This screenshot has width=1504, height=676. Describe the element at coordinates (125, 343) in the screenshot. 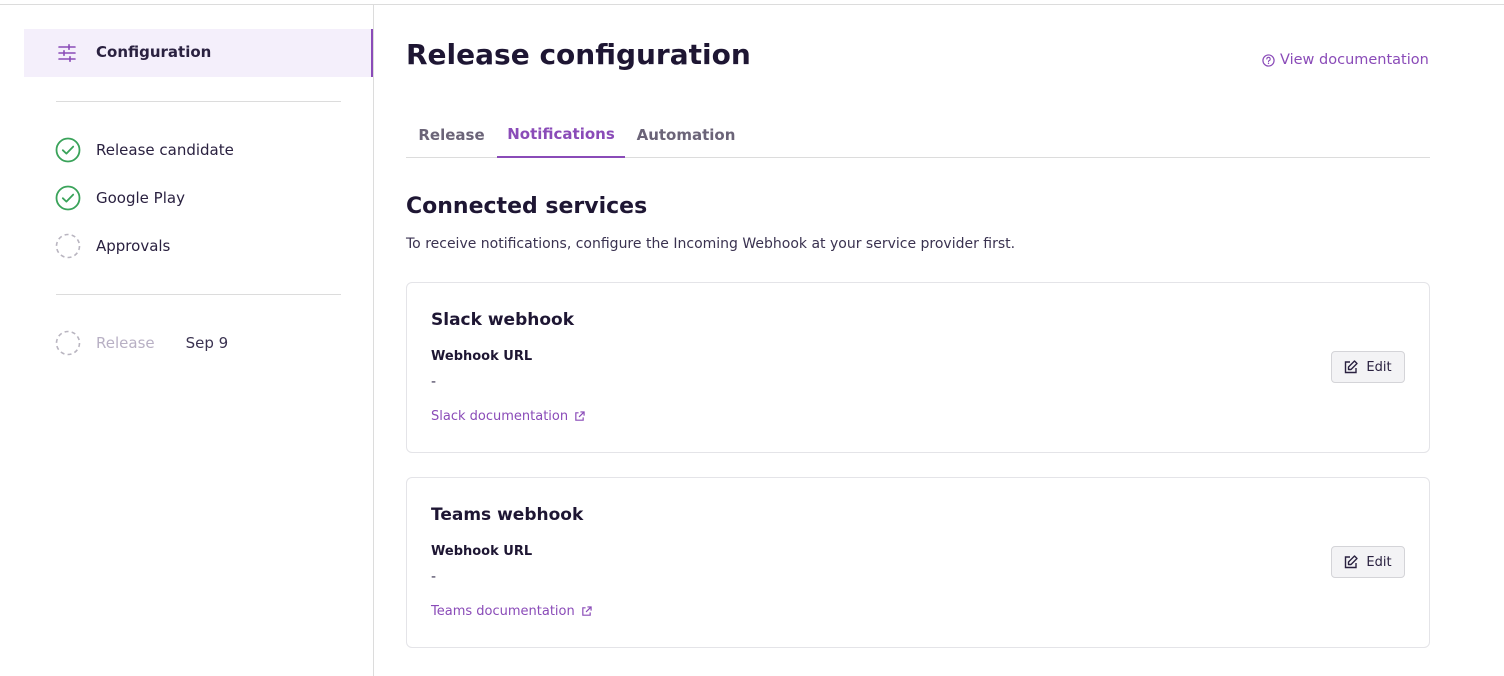

I see `step-label: Release` at that location.